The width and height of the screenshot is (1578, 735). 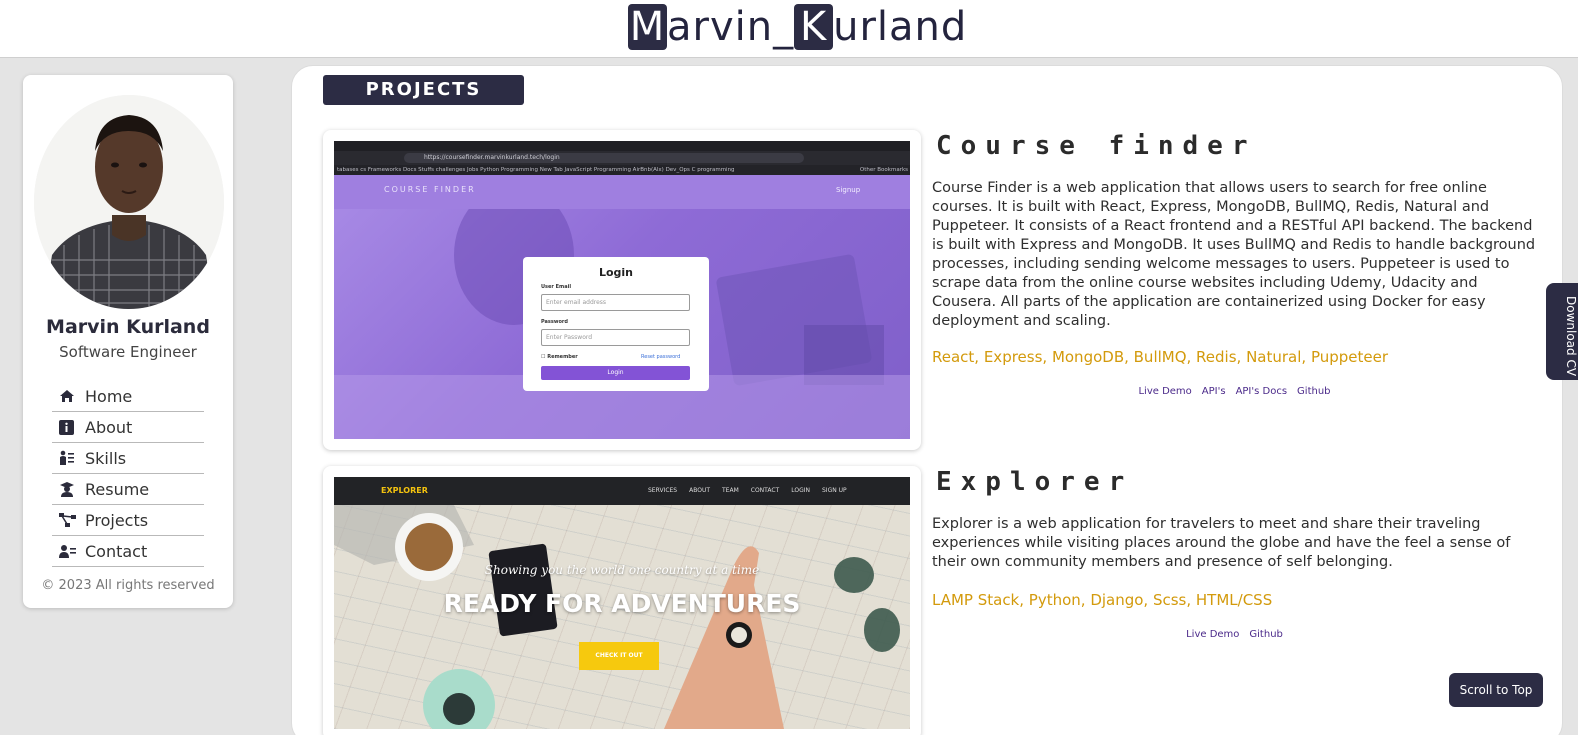 What do you see at coordinates (615, 337) in the screenshot?
I see `password-field: Enter Password` at bounding box center [615, 337].